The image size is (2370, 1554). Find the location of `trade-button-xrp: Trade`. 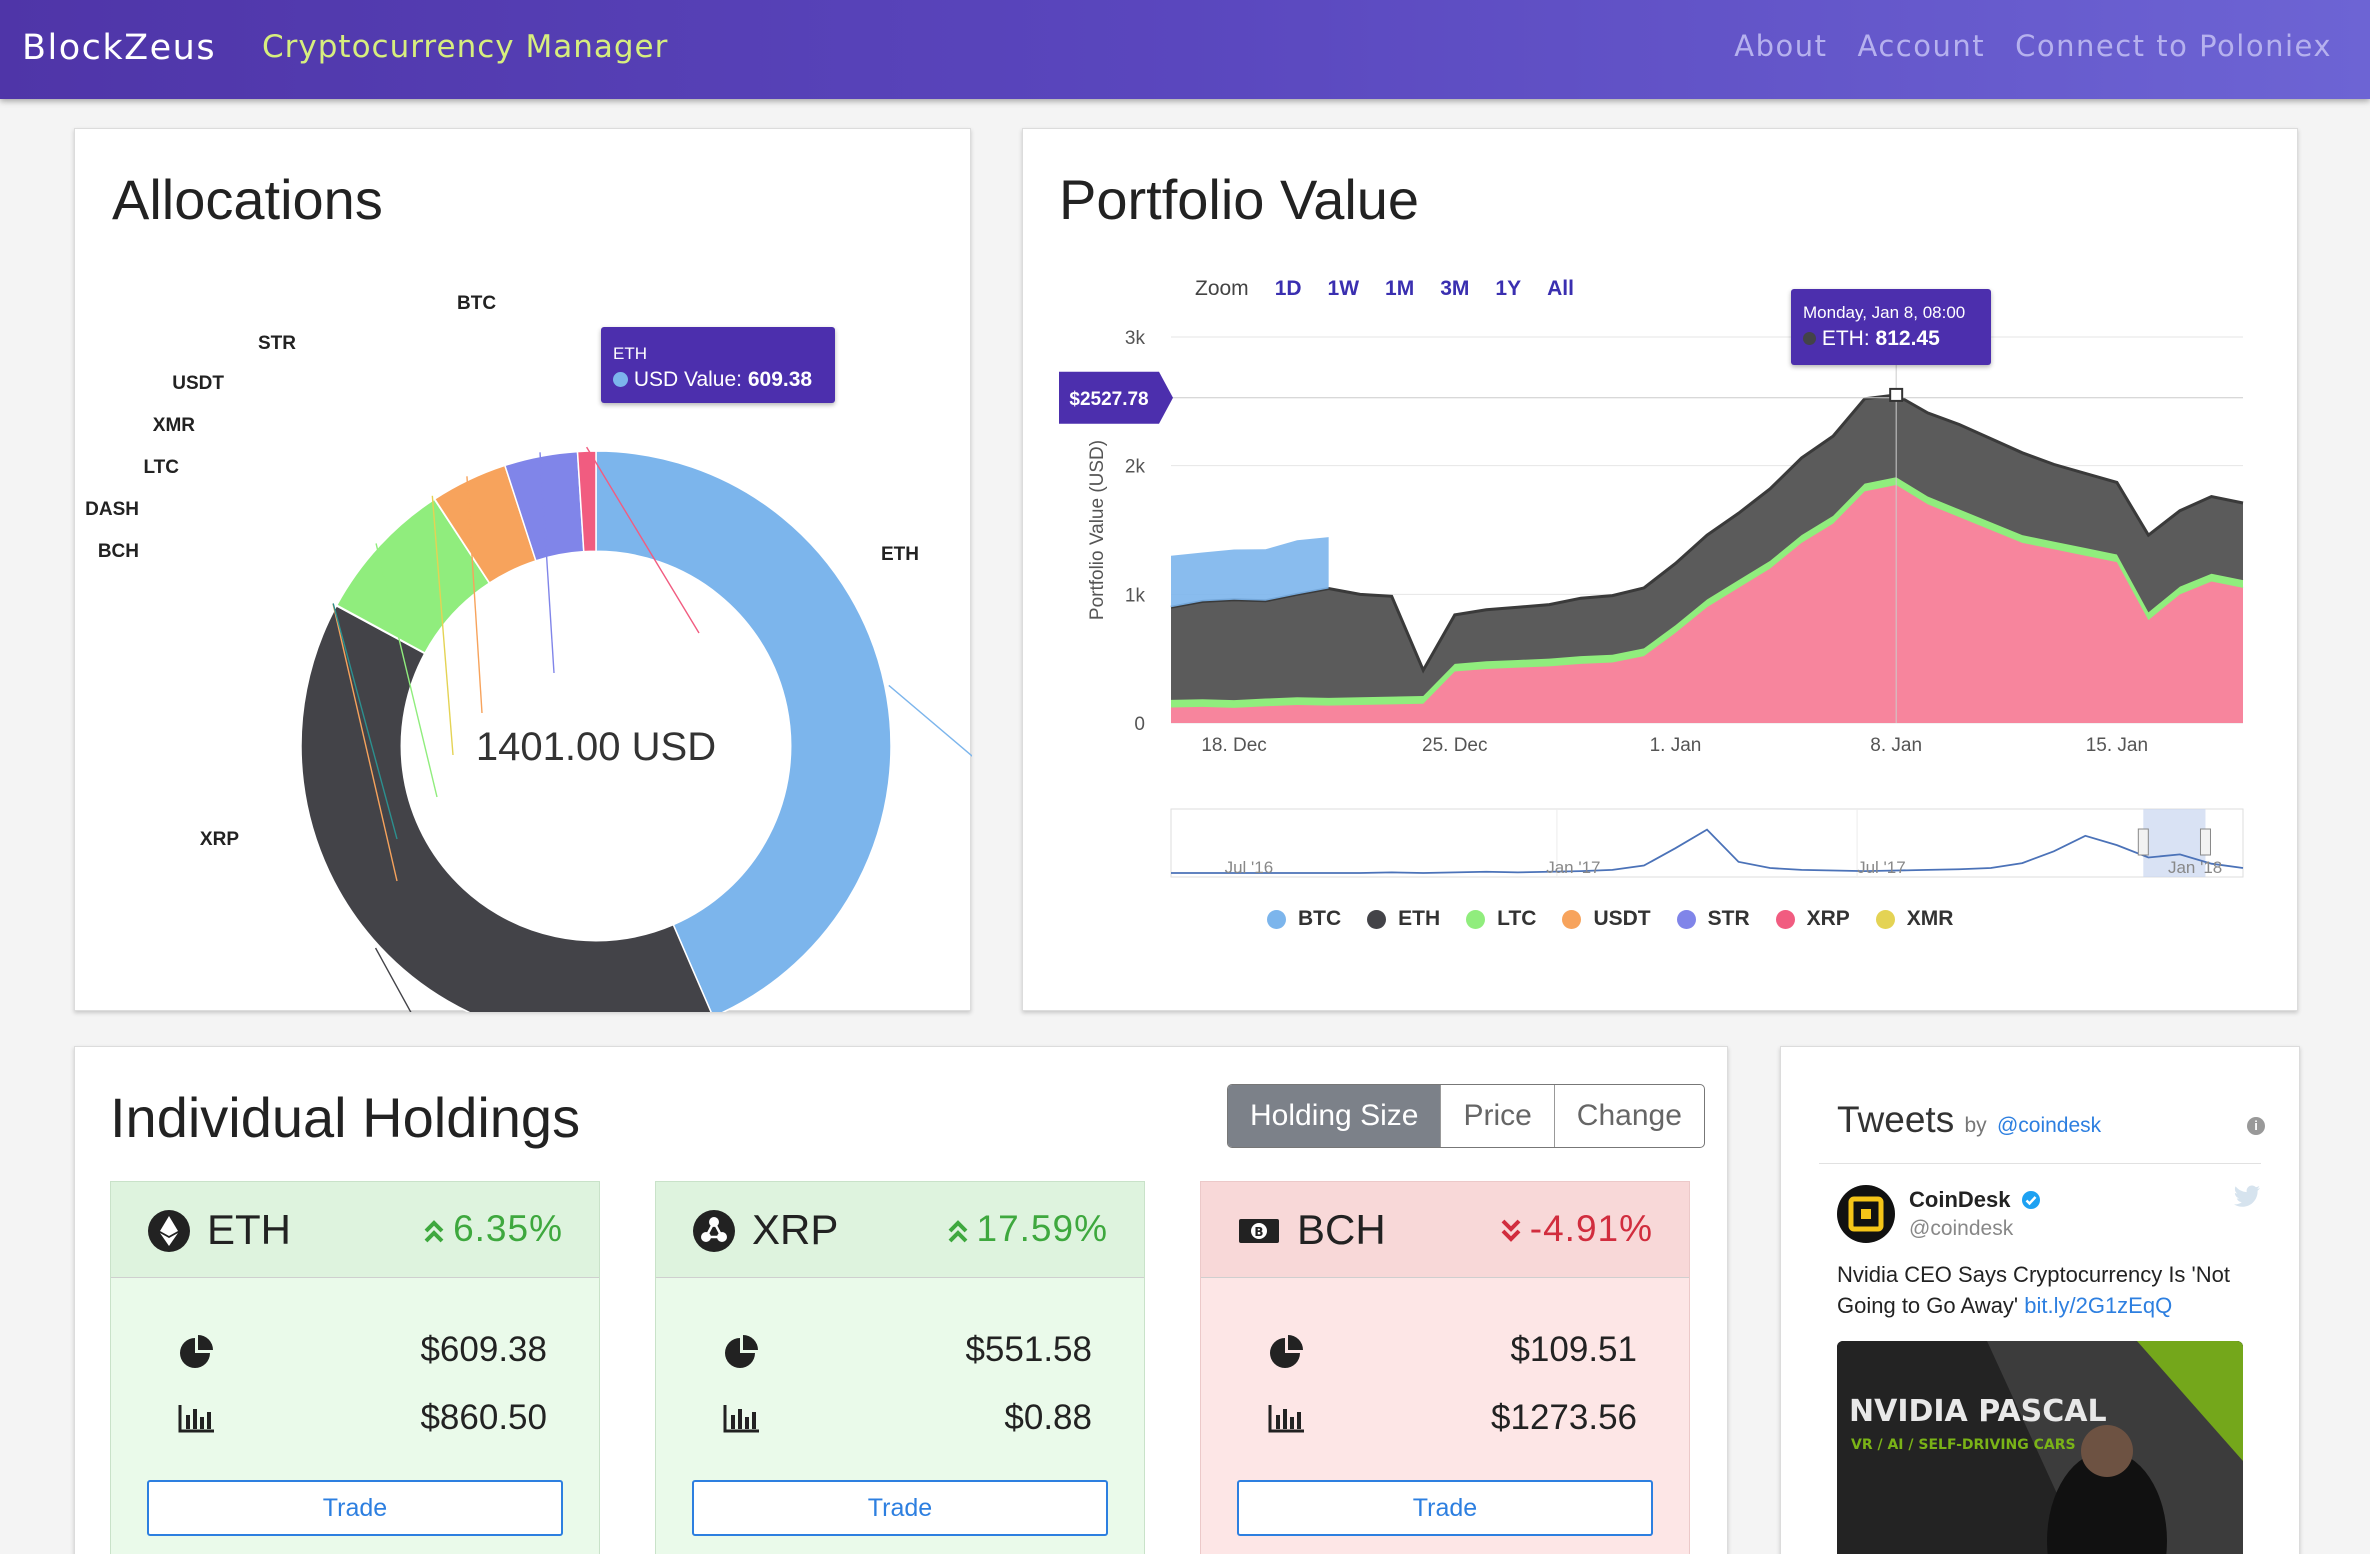

trade-button-xrp: Trade is located at coordinates (900, 1508).